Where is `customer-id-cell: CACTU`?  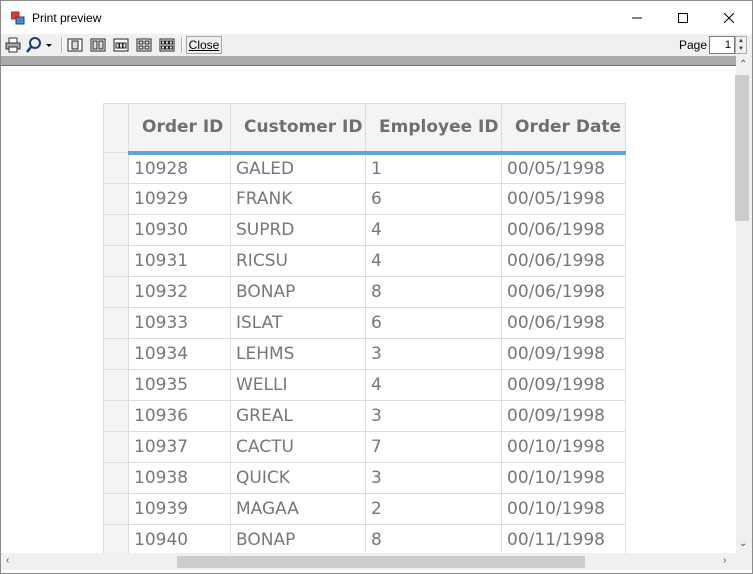
customer-id-cell: CACTU is located at coordinates (298, 447).